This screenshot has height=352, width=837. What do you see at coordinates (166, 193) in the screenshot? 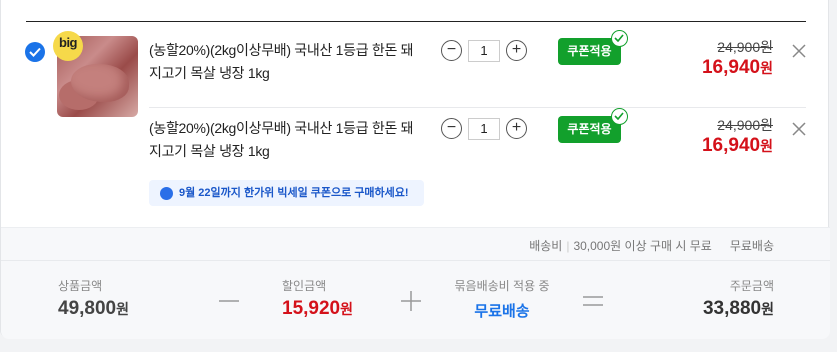
I see `info-icon` at bounding box center [166, 193].